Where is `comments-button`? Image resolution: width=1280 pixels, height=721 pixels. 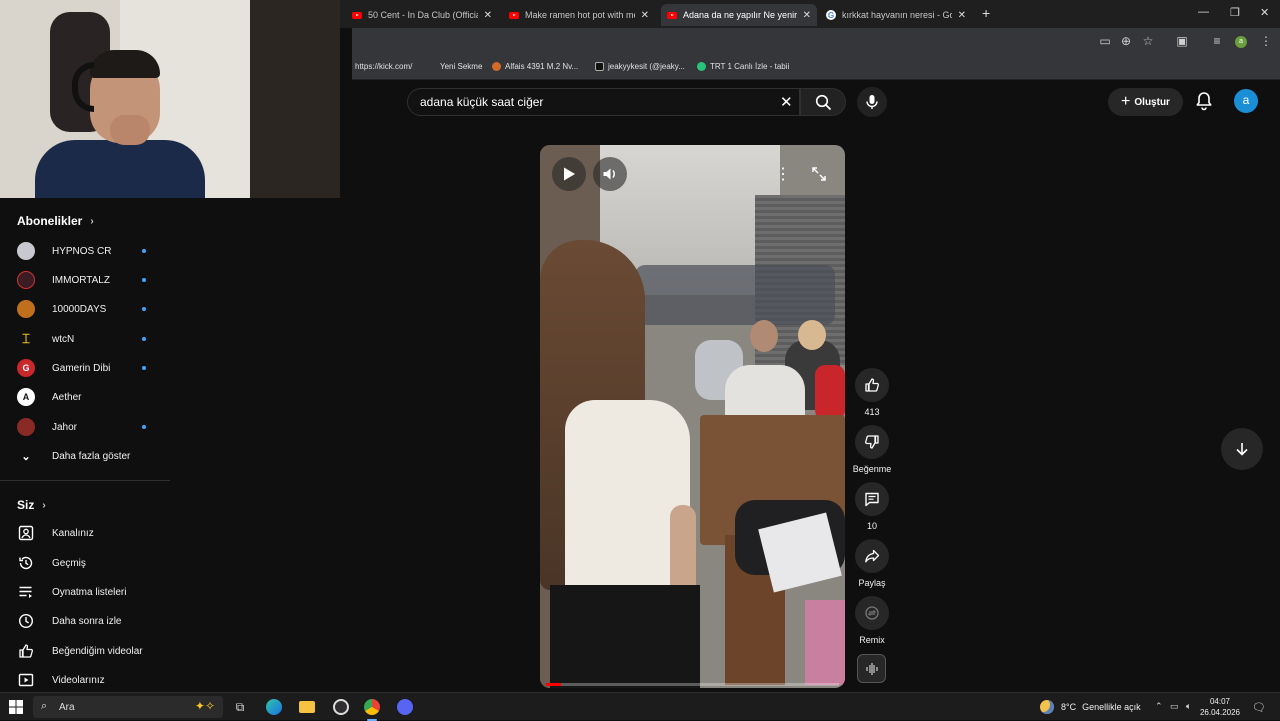 comments-button is located at coordinates (872, 499).